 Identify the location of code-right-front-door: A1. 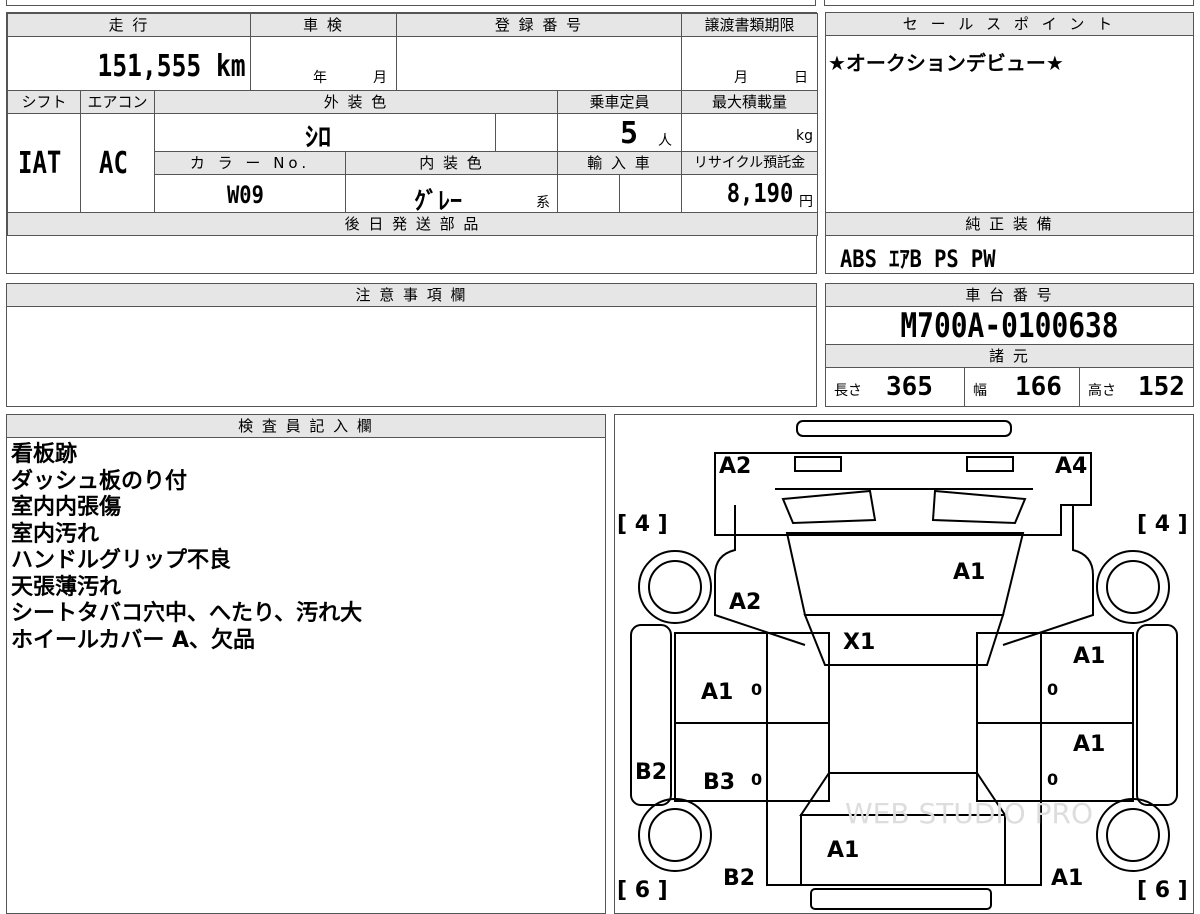
(1089, 656).